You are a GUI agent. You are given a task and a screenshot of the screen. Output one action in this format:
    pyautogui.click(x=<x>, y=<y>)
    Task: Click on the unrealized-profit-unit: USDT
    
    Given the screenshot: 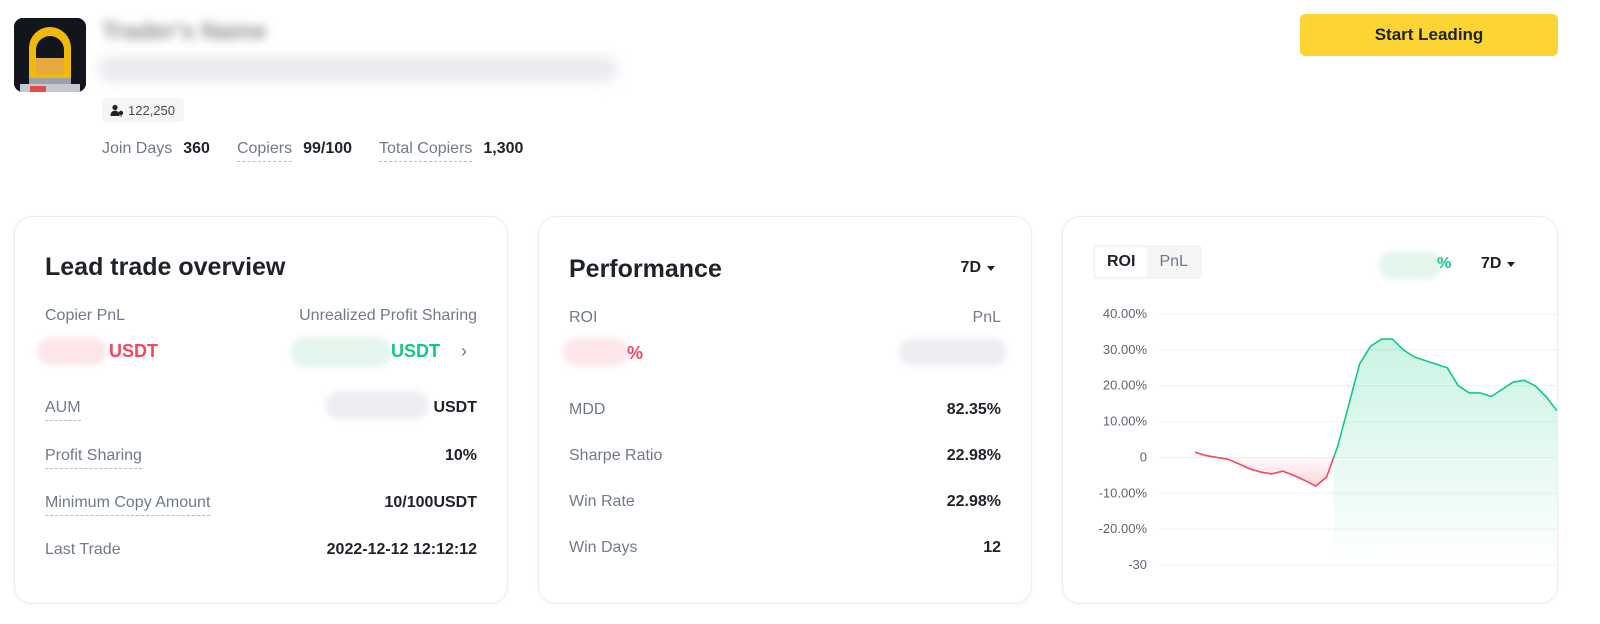 What is the action you would take?
    pyautogui.click(x=415, y=351)
    